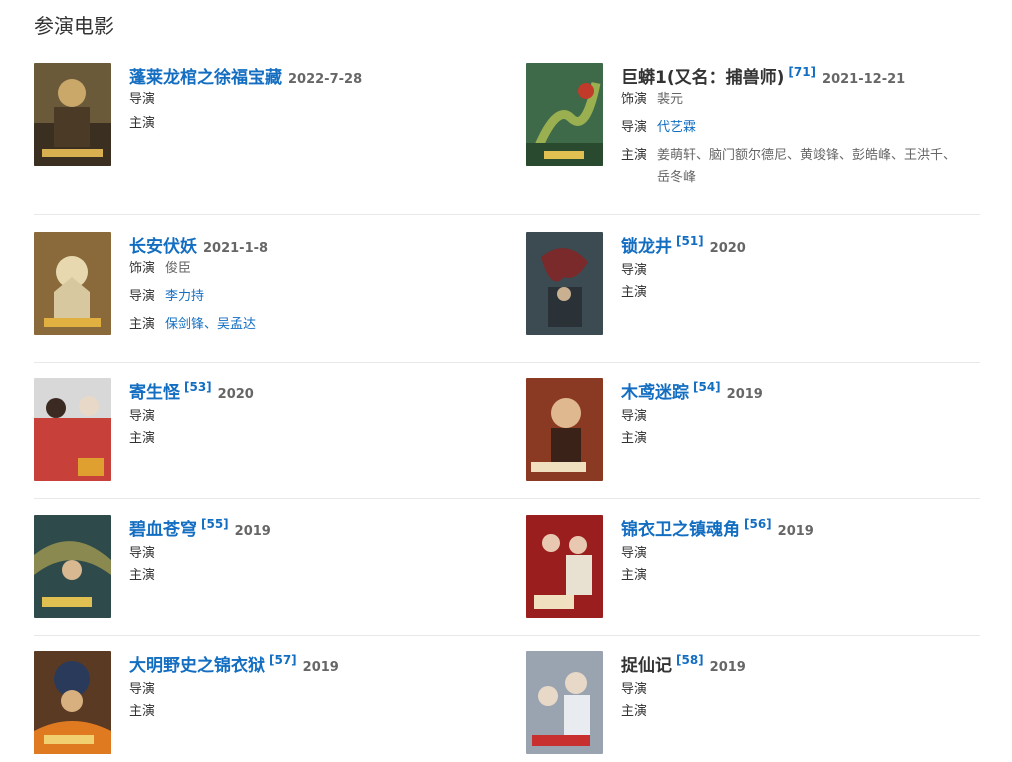  Describe the element at coordinates (670, 99) in the screenshot. I see `role-value: 裴元` at that location.